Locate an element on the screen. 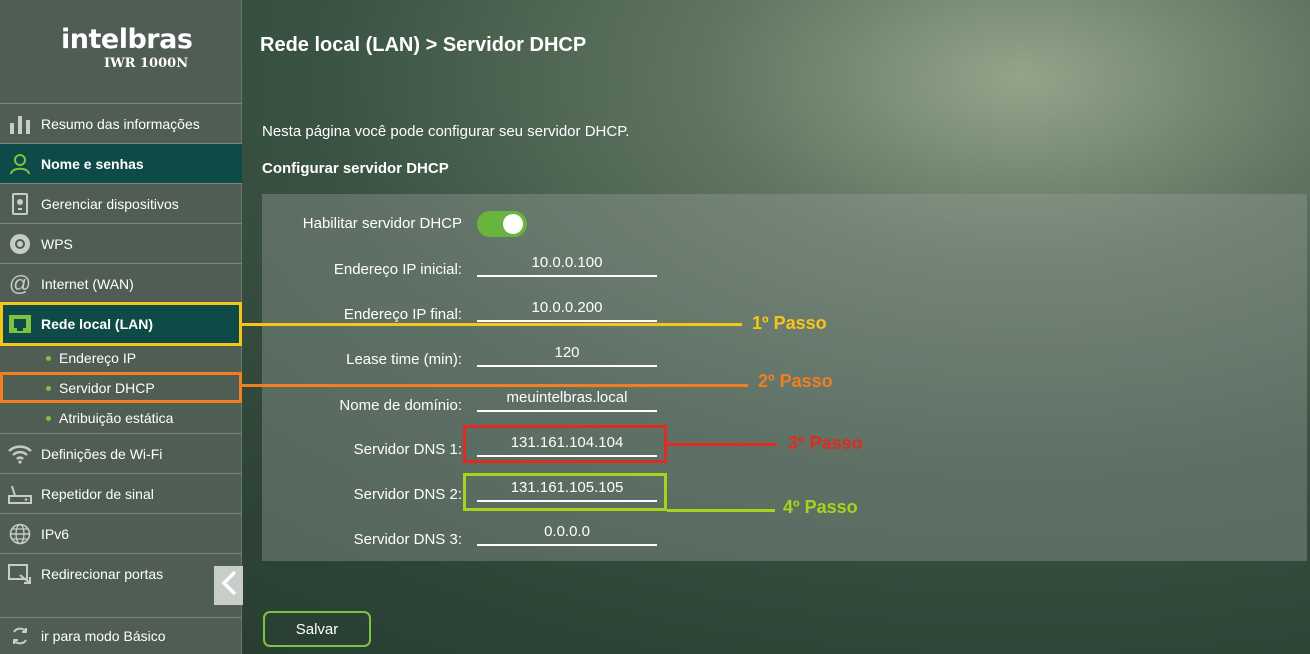 The height and width of the screenshot is (654, 1310). chevron-left-icon is located at coordinates (229, 585).